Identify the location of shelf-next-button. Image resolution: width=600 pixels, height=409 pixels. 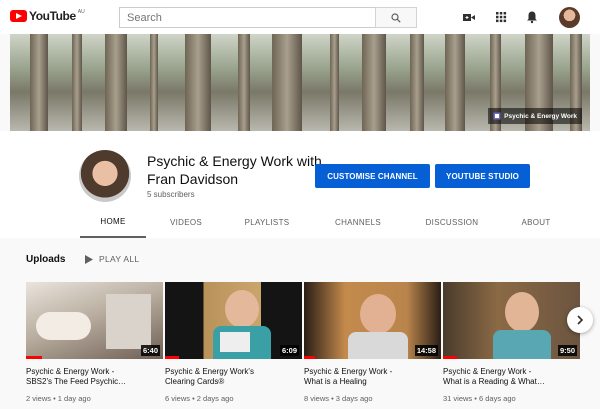
(580, 320).